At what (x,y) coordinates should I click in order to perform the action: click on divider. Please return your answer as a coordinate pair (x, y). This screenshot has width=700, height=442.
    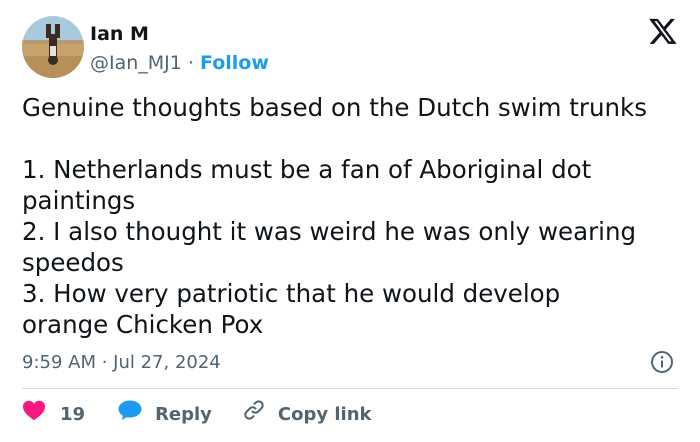
    Looking at the image, I should click on (350, 388).